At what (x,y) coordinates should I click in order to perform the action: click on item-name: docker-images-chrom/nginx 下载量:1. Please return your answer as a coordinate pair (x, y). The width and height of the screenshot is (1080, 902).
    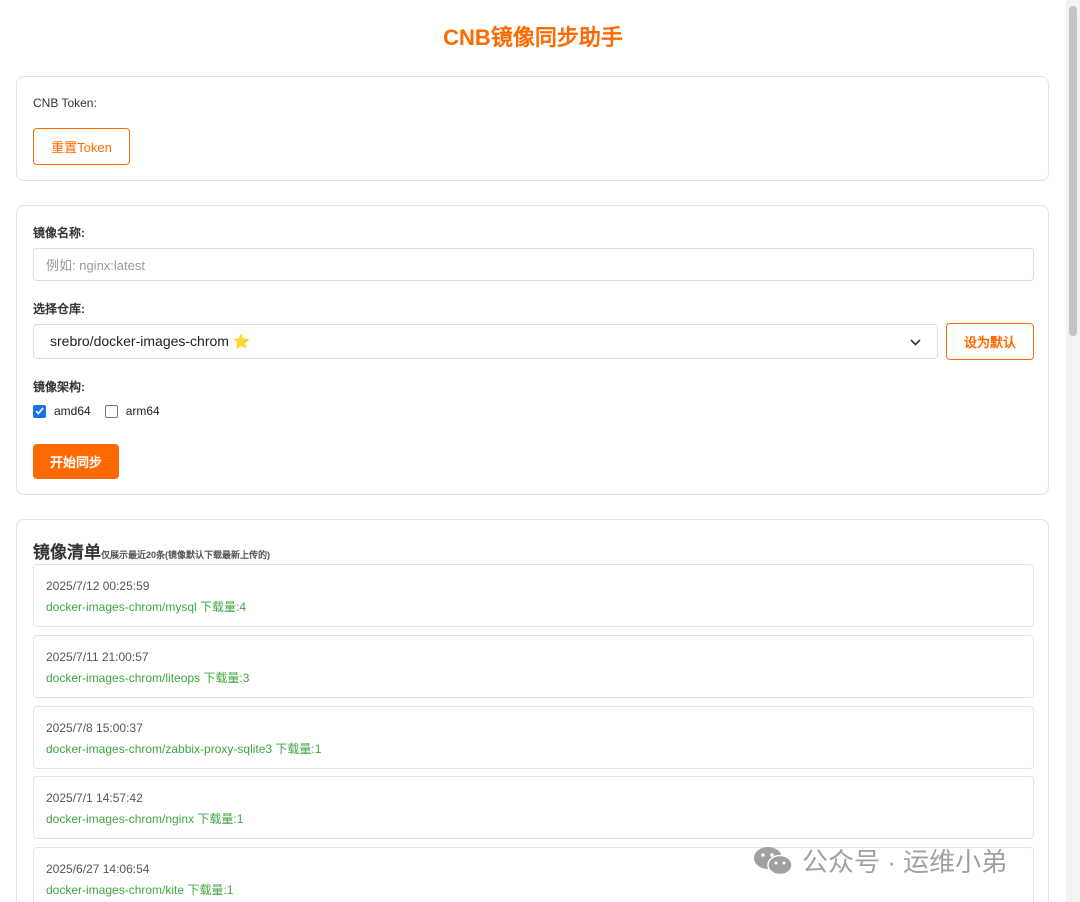
    Looking at the image, I should click on (145, 819).